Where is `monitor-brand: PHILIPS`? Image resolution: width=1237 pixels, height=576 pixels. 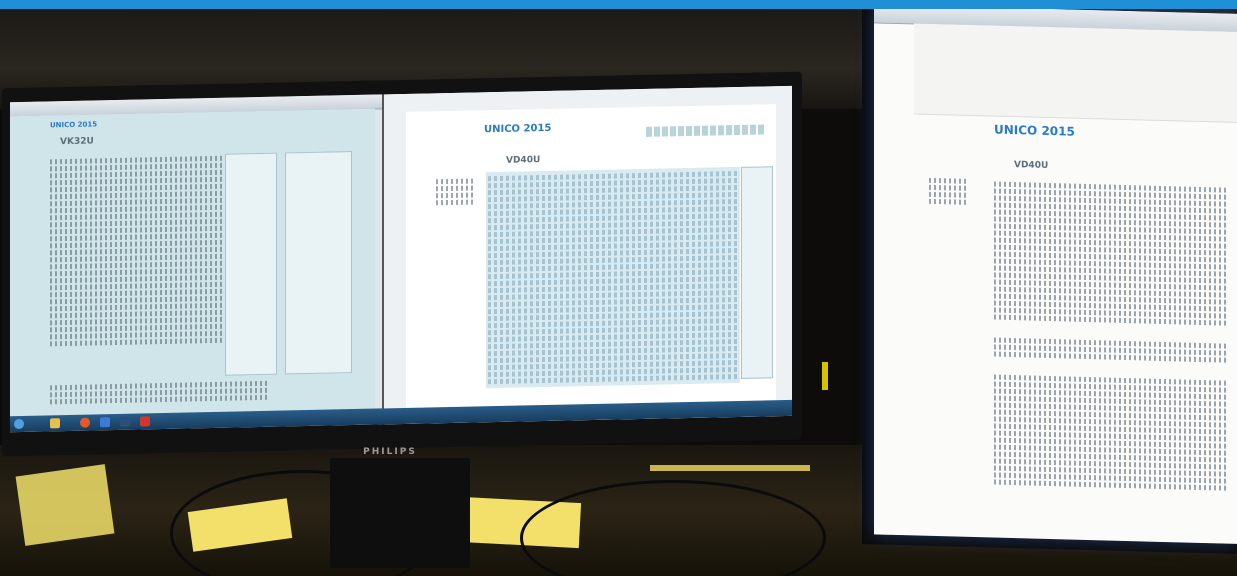 monitor-brand: PHILIPS is located at coordinates (390, 452).